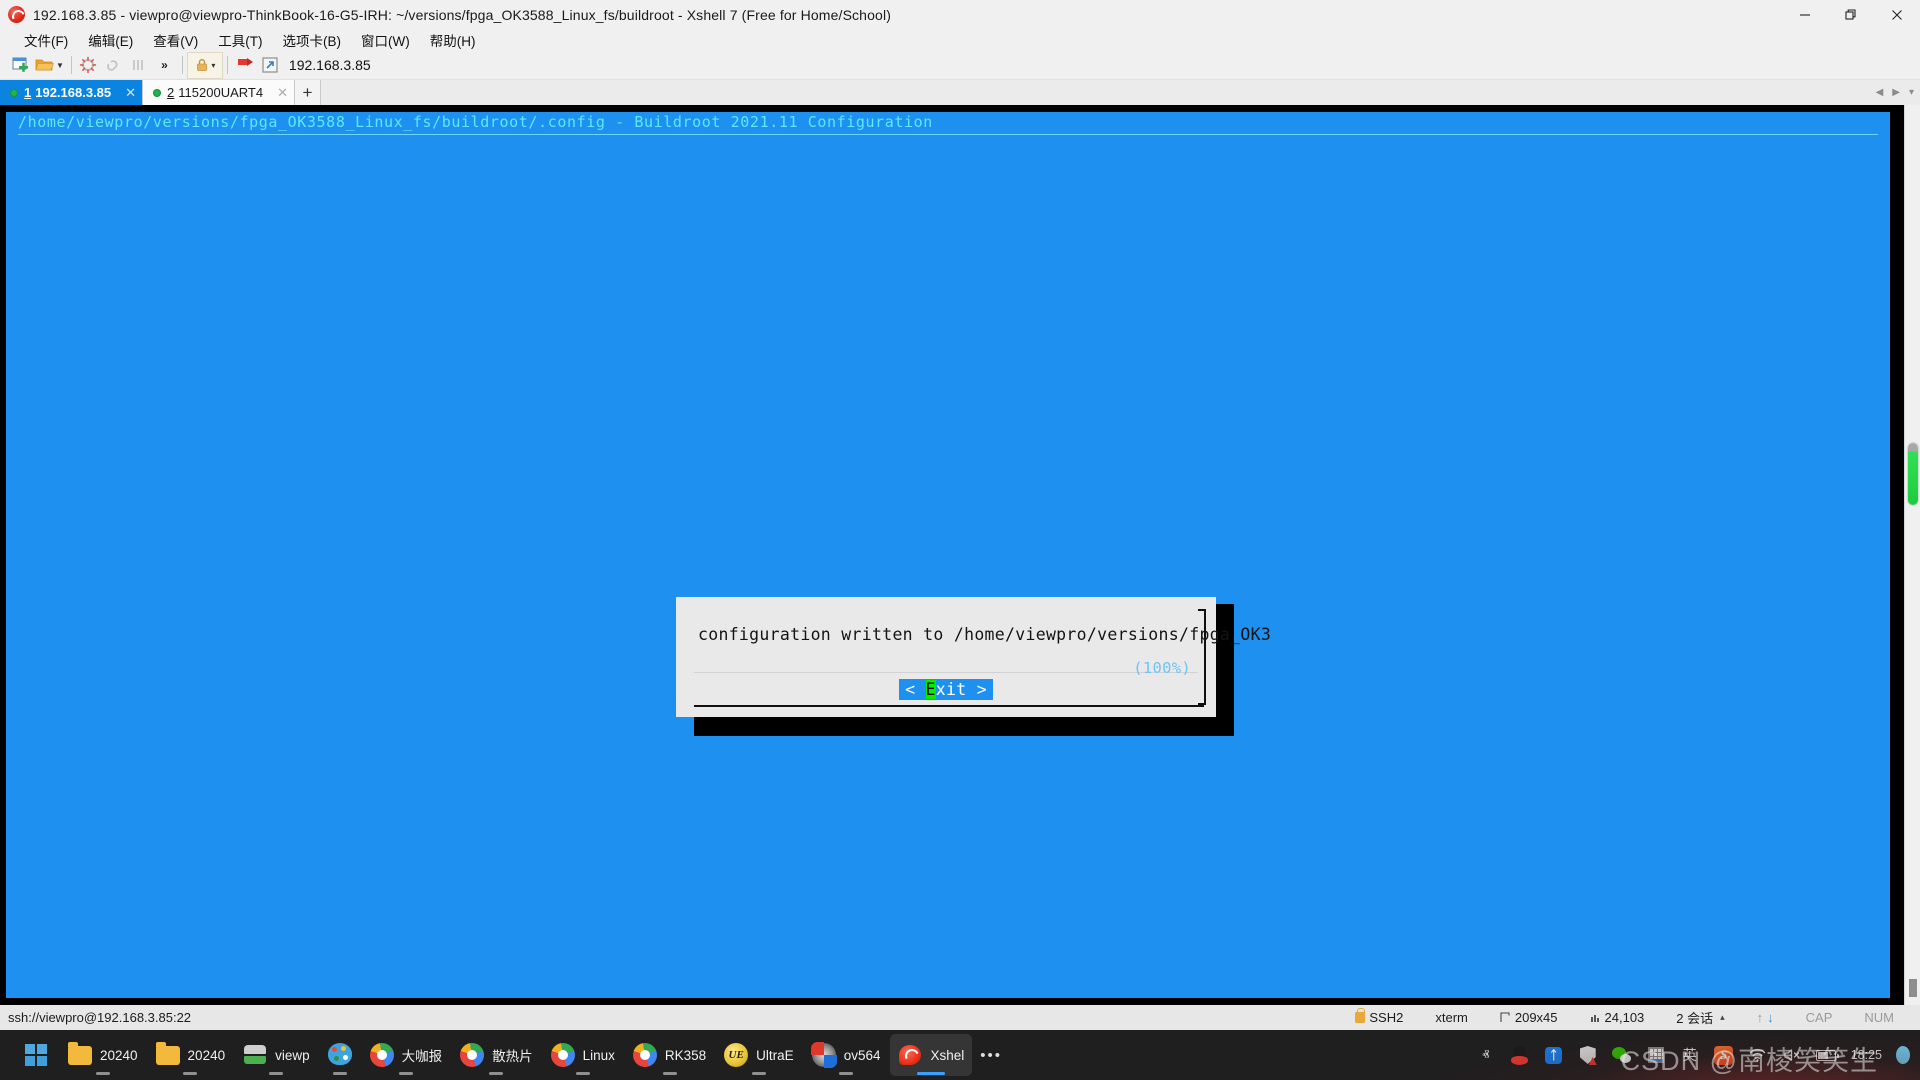 The image size is (1920, 1080). What do you see at coordinates (453, 40) in the screenshot?
I see `menu-help: 帮助(H)` at bounding box center [453, 40].